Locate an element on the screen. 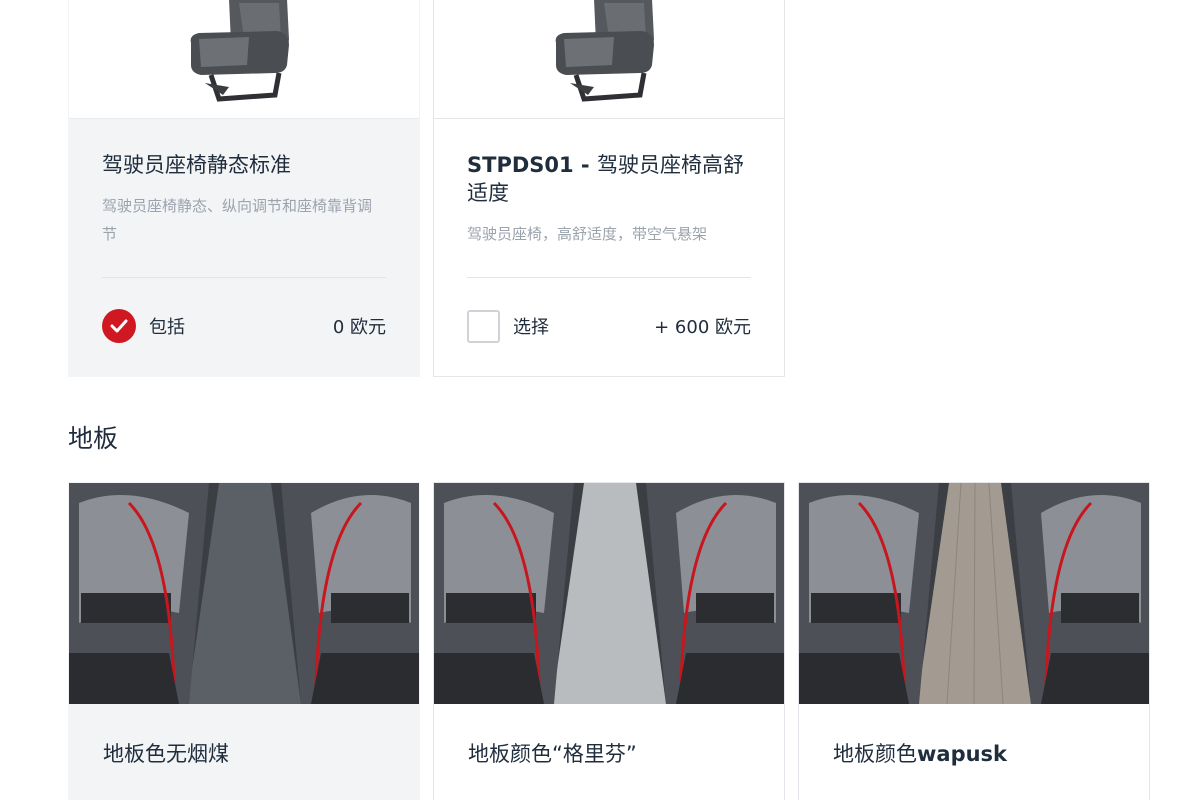  floor-option-card: 地板色无烟煤 is located at coordinates (244, 641).